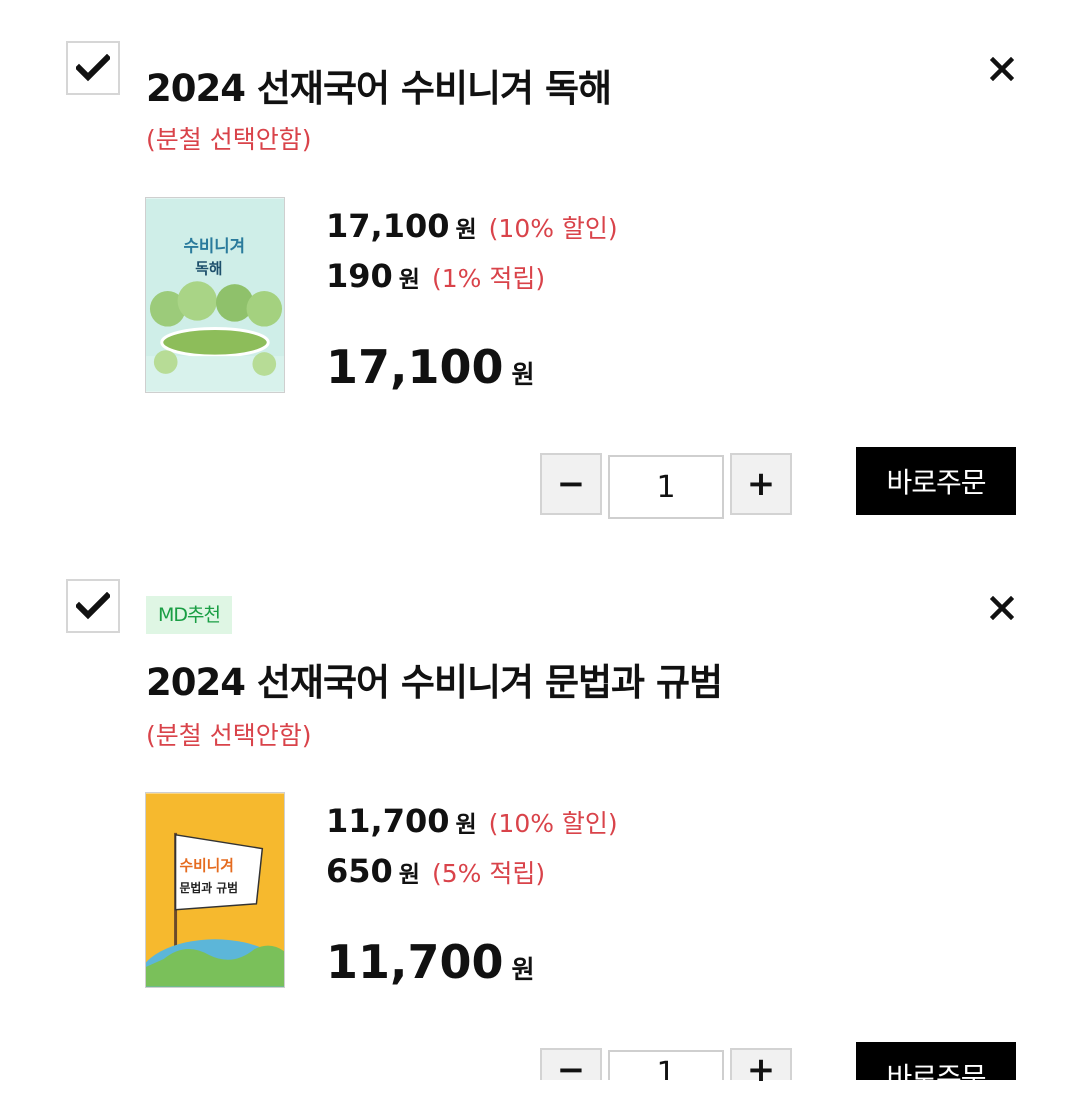 This screenshot has height=1096, width=1080. What do you see at coordinates (488, 873) in the screenshot?
I see `points-rate: (5% 적립)` at bounding box center [488, 873].